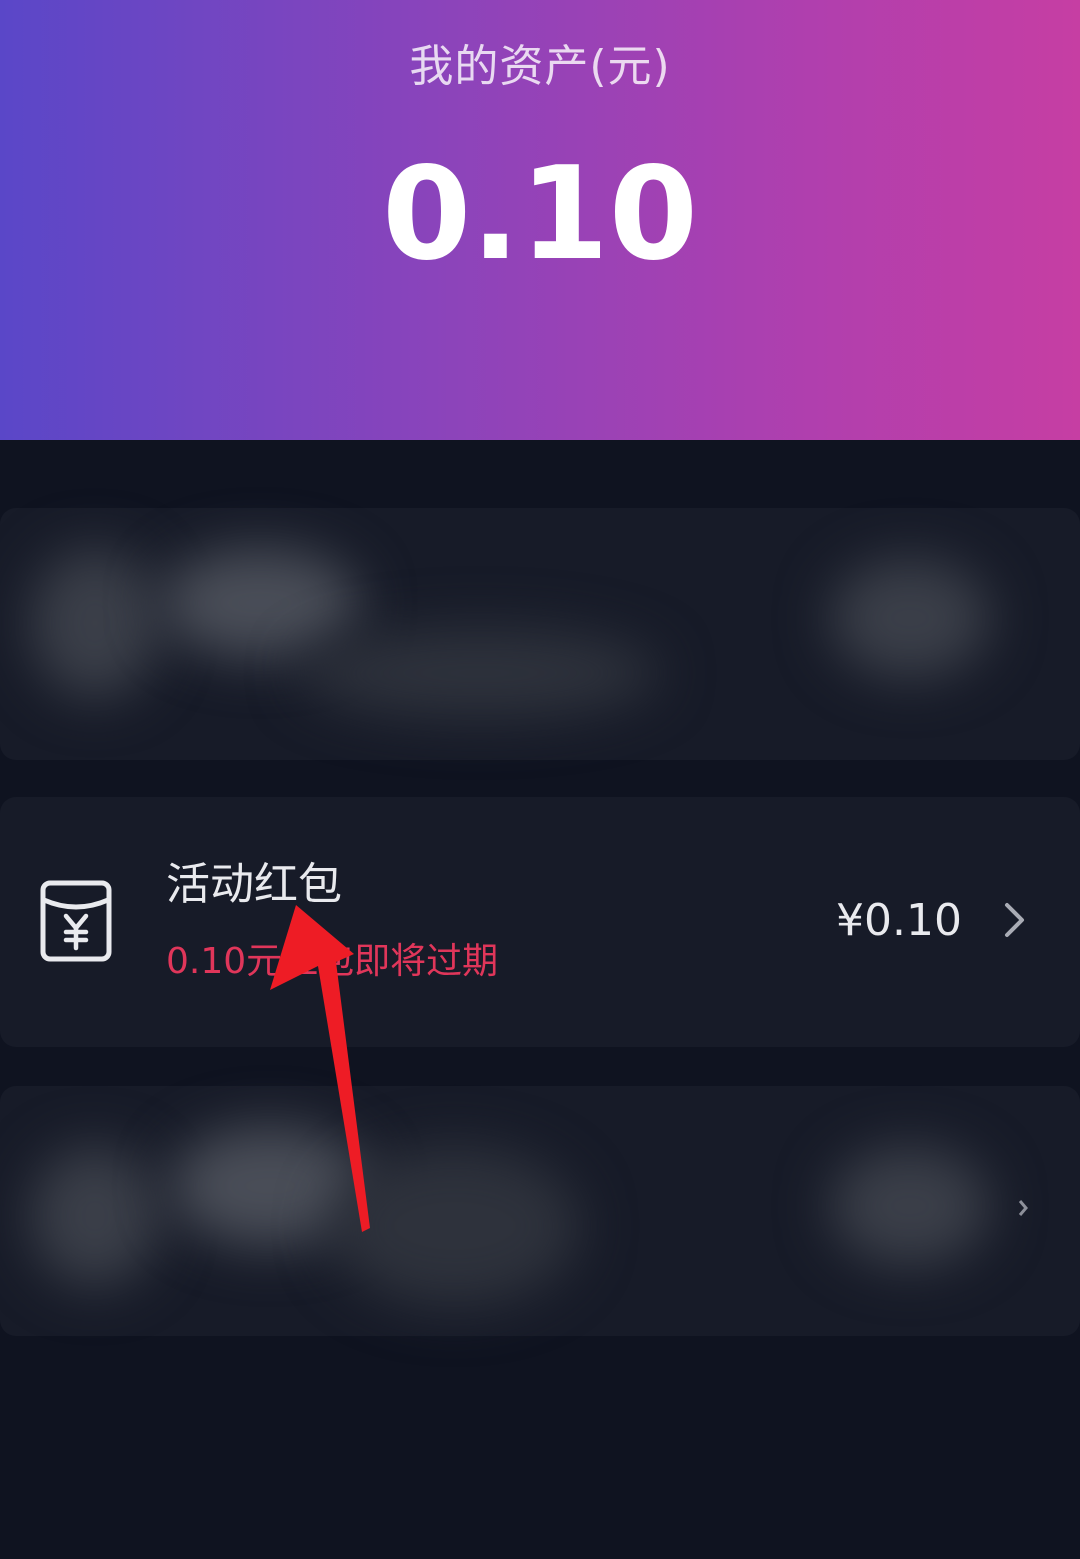  I want to click on red-packet-expiry-notice: 0.10元红包即将过期, so click(332, 961).